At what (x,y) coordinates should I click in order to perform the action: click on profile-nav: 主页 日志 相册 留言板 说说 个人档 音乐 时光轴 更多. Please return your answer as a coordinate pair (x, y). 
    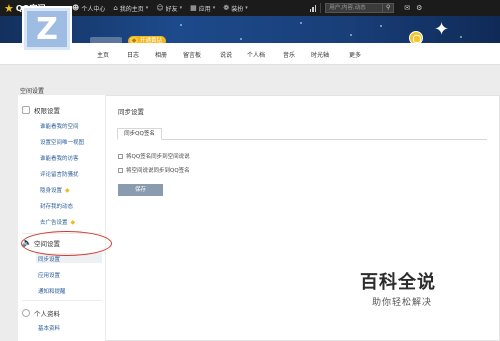
    Looking at the image, I should click on (250, 54).